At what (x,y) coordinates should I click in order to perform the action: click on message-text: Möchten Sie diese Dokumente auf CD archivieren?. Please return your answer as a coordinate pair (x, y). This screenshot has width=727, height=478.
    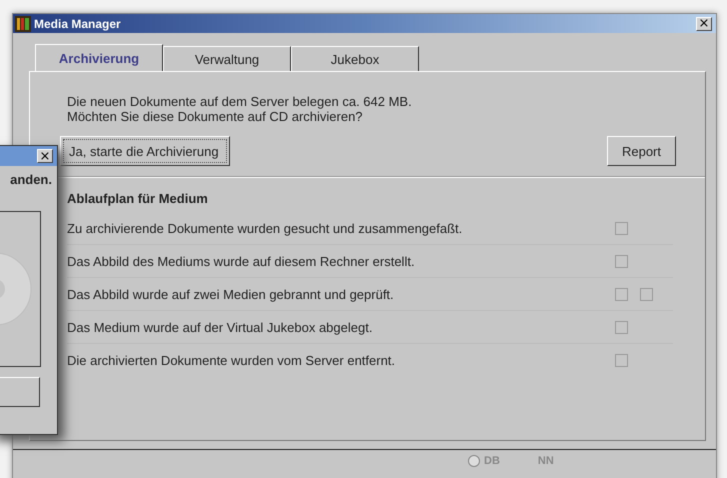
    Looking at the image, I should click on (215, 116).